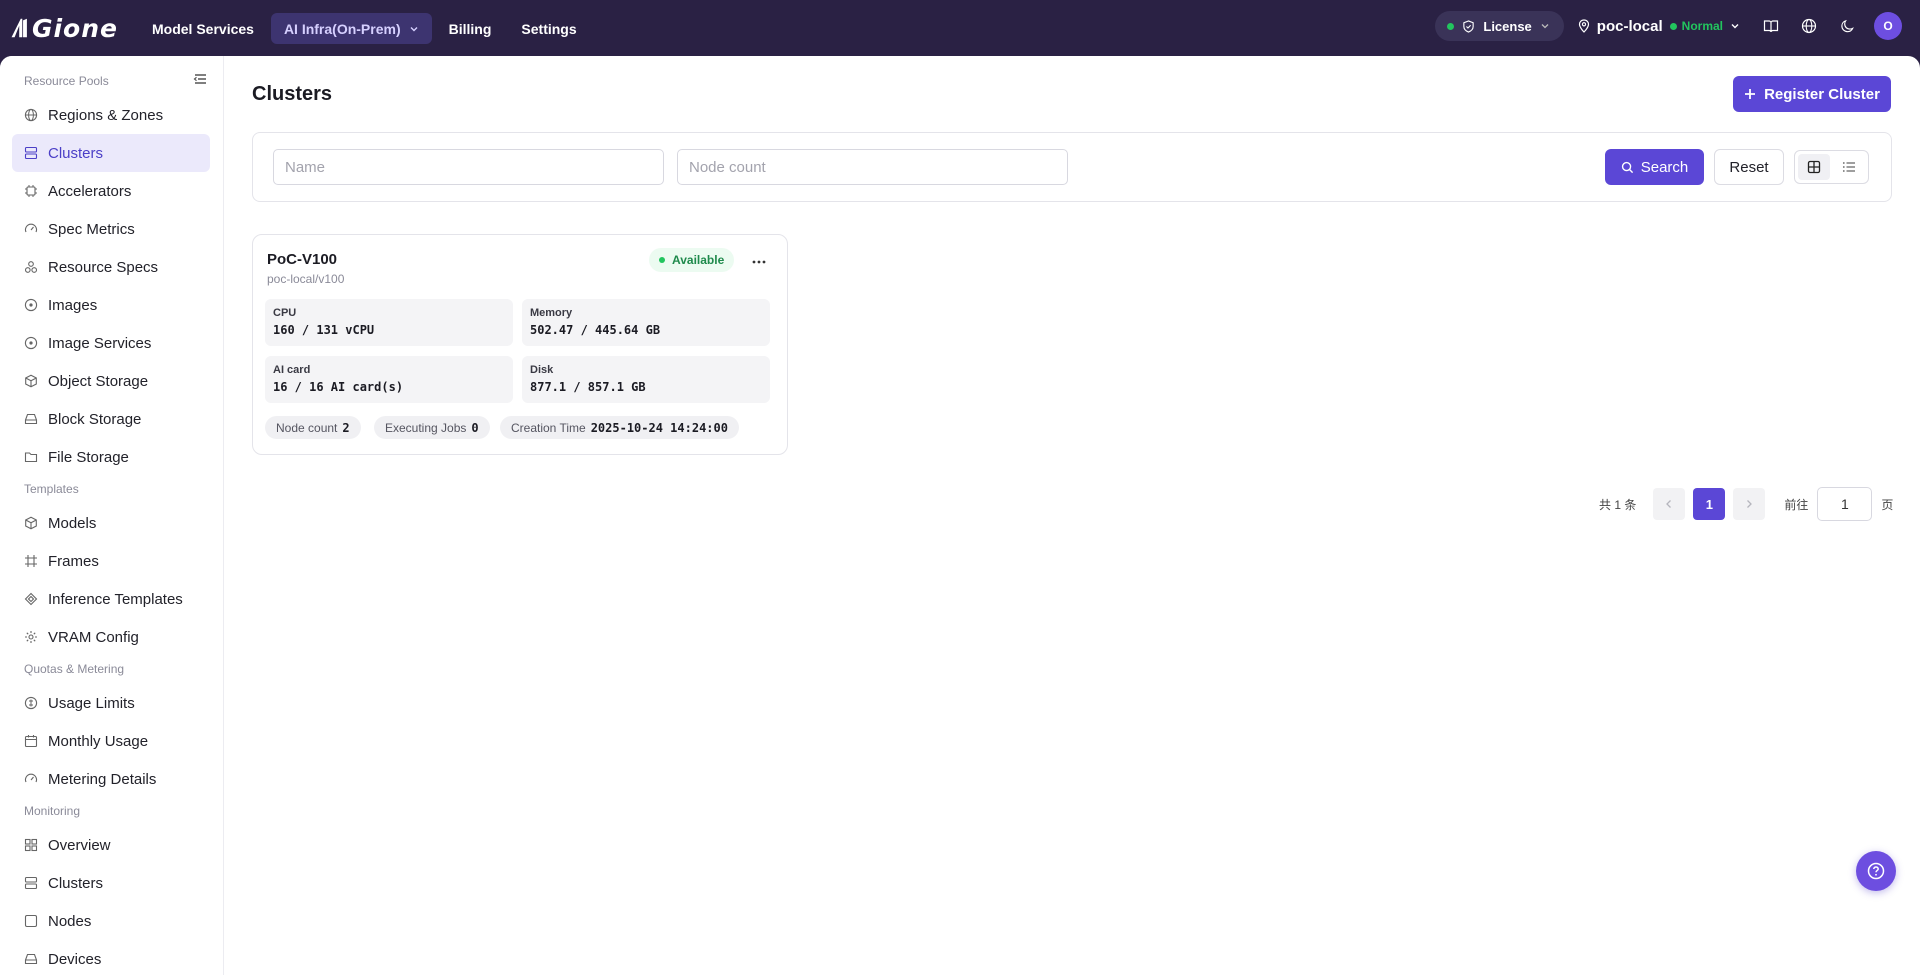 The height and width of the screenshot is (975, 1920). What do you see at coordinates (91, 229) in the screenshot?
I see `sidebar-item-label: Spec Metrics` at bounding box center [91, 229].